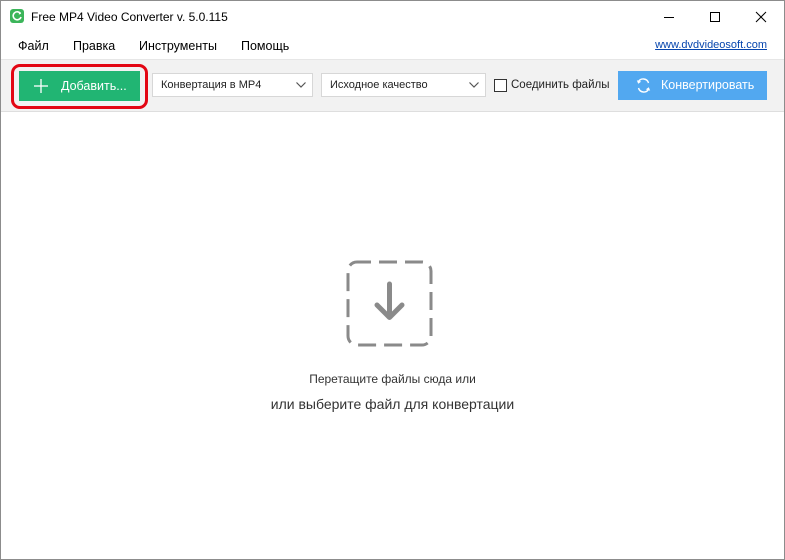 The height and width of the screenshot is (560, 785). I want to click on window-title: Free MP4 Video Converter v. 5.0.115, so click(129, 17).